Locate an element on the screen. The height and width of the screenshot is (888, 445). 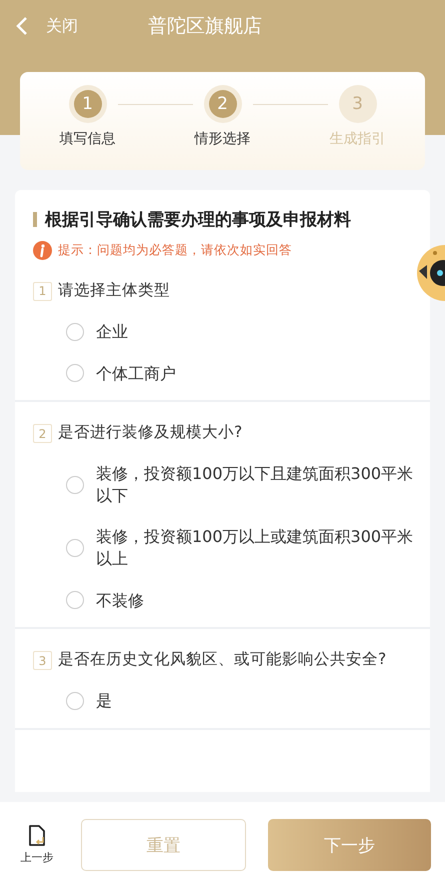
radio-option: 不装修 is located at coordinates (105, 601).